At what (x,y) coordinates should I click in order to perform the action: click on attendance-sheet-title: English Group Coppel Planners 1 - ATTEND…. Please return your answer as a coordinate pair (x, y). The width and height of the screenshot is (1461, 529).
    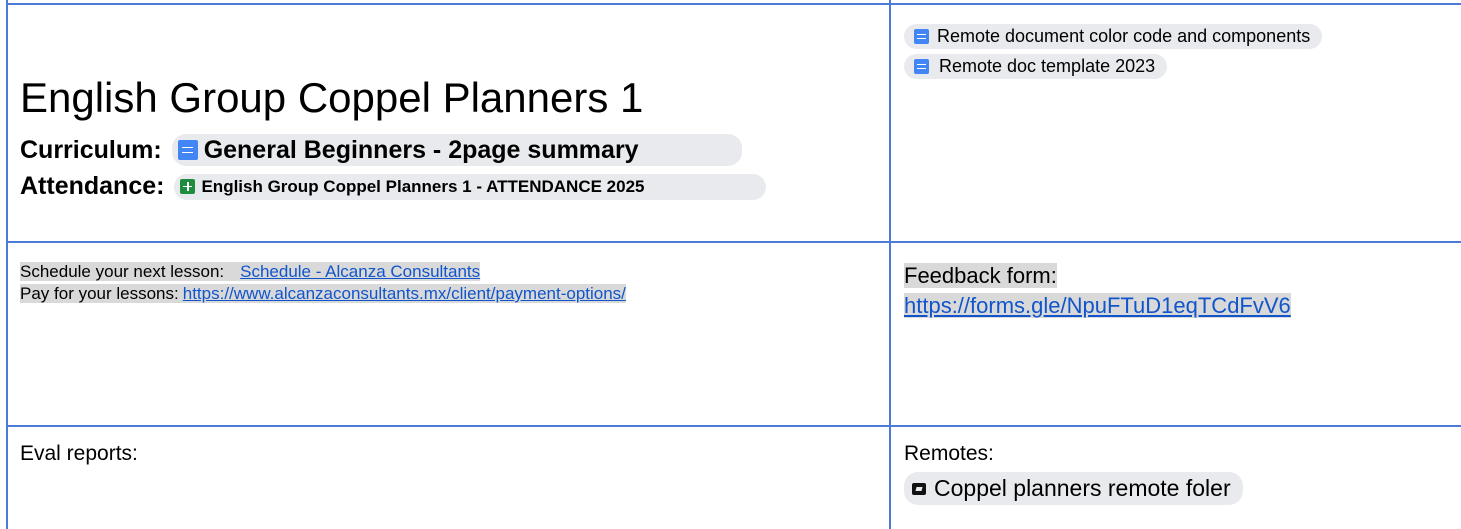
    Looking at the image, I should click on (423, 186).